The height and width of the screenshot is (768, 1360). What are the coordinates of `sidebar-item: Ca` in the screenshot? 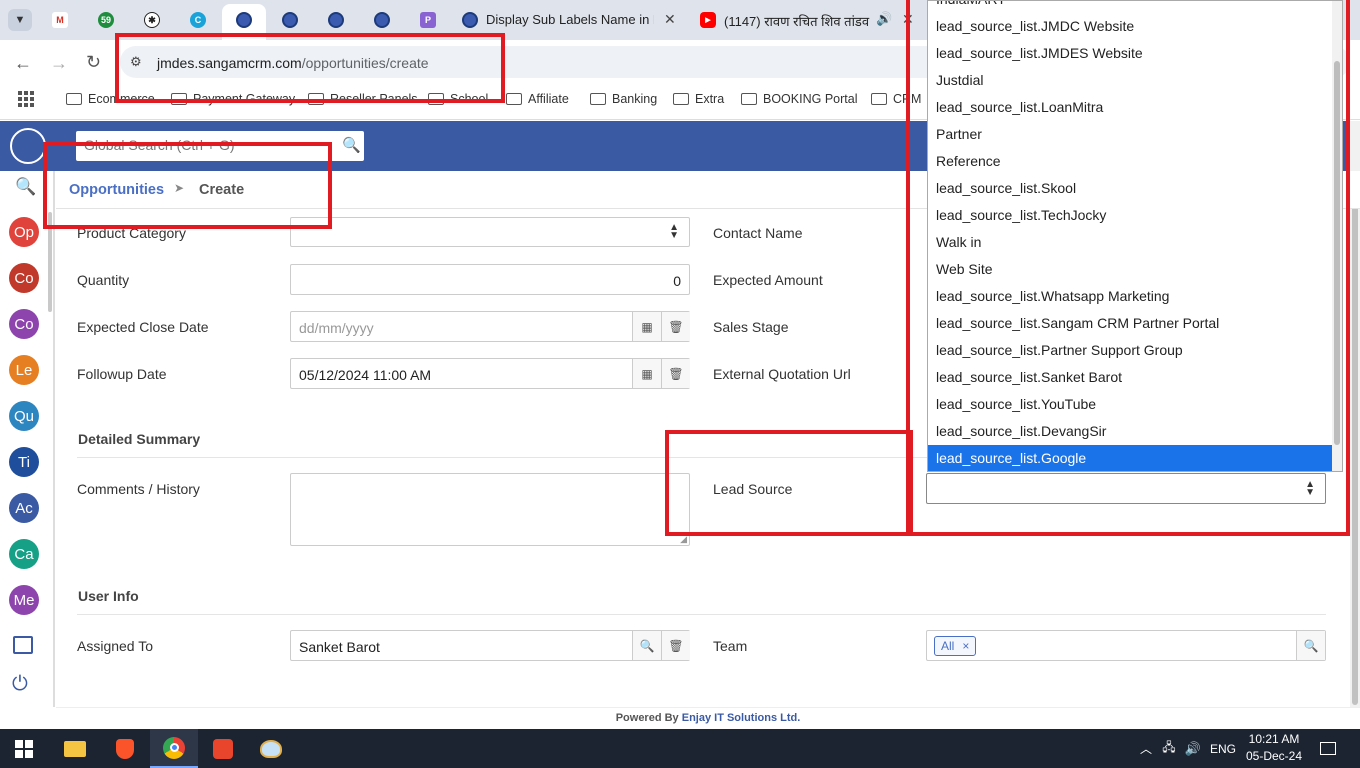 It's located at (24, 554).